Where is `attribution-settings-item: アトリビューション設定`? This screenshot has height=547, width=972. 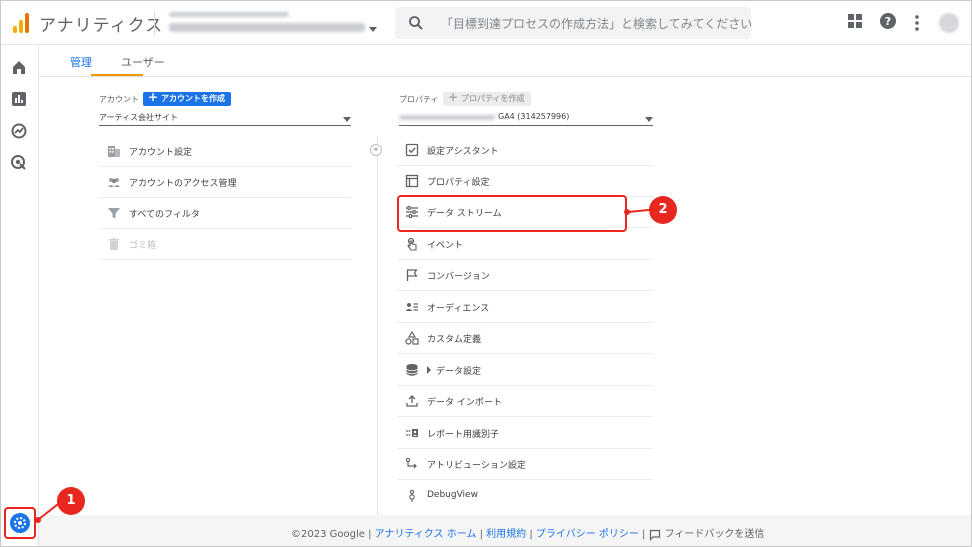
attribution-settings-item: アトリビューション設定 is located at coordinates (525, 464).